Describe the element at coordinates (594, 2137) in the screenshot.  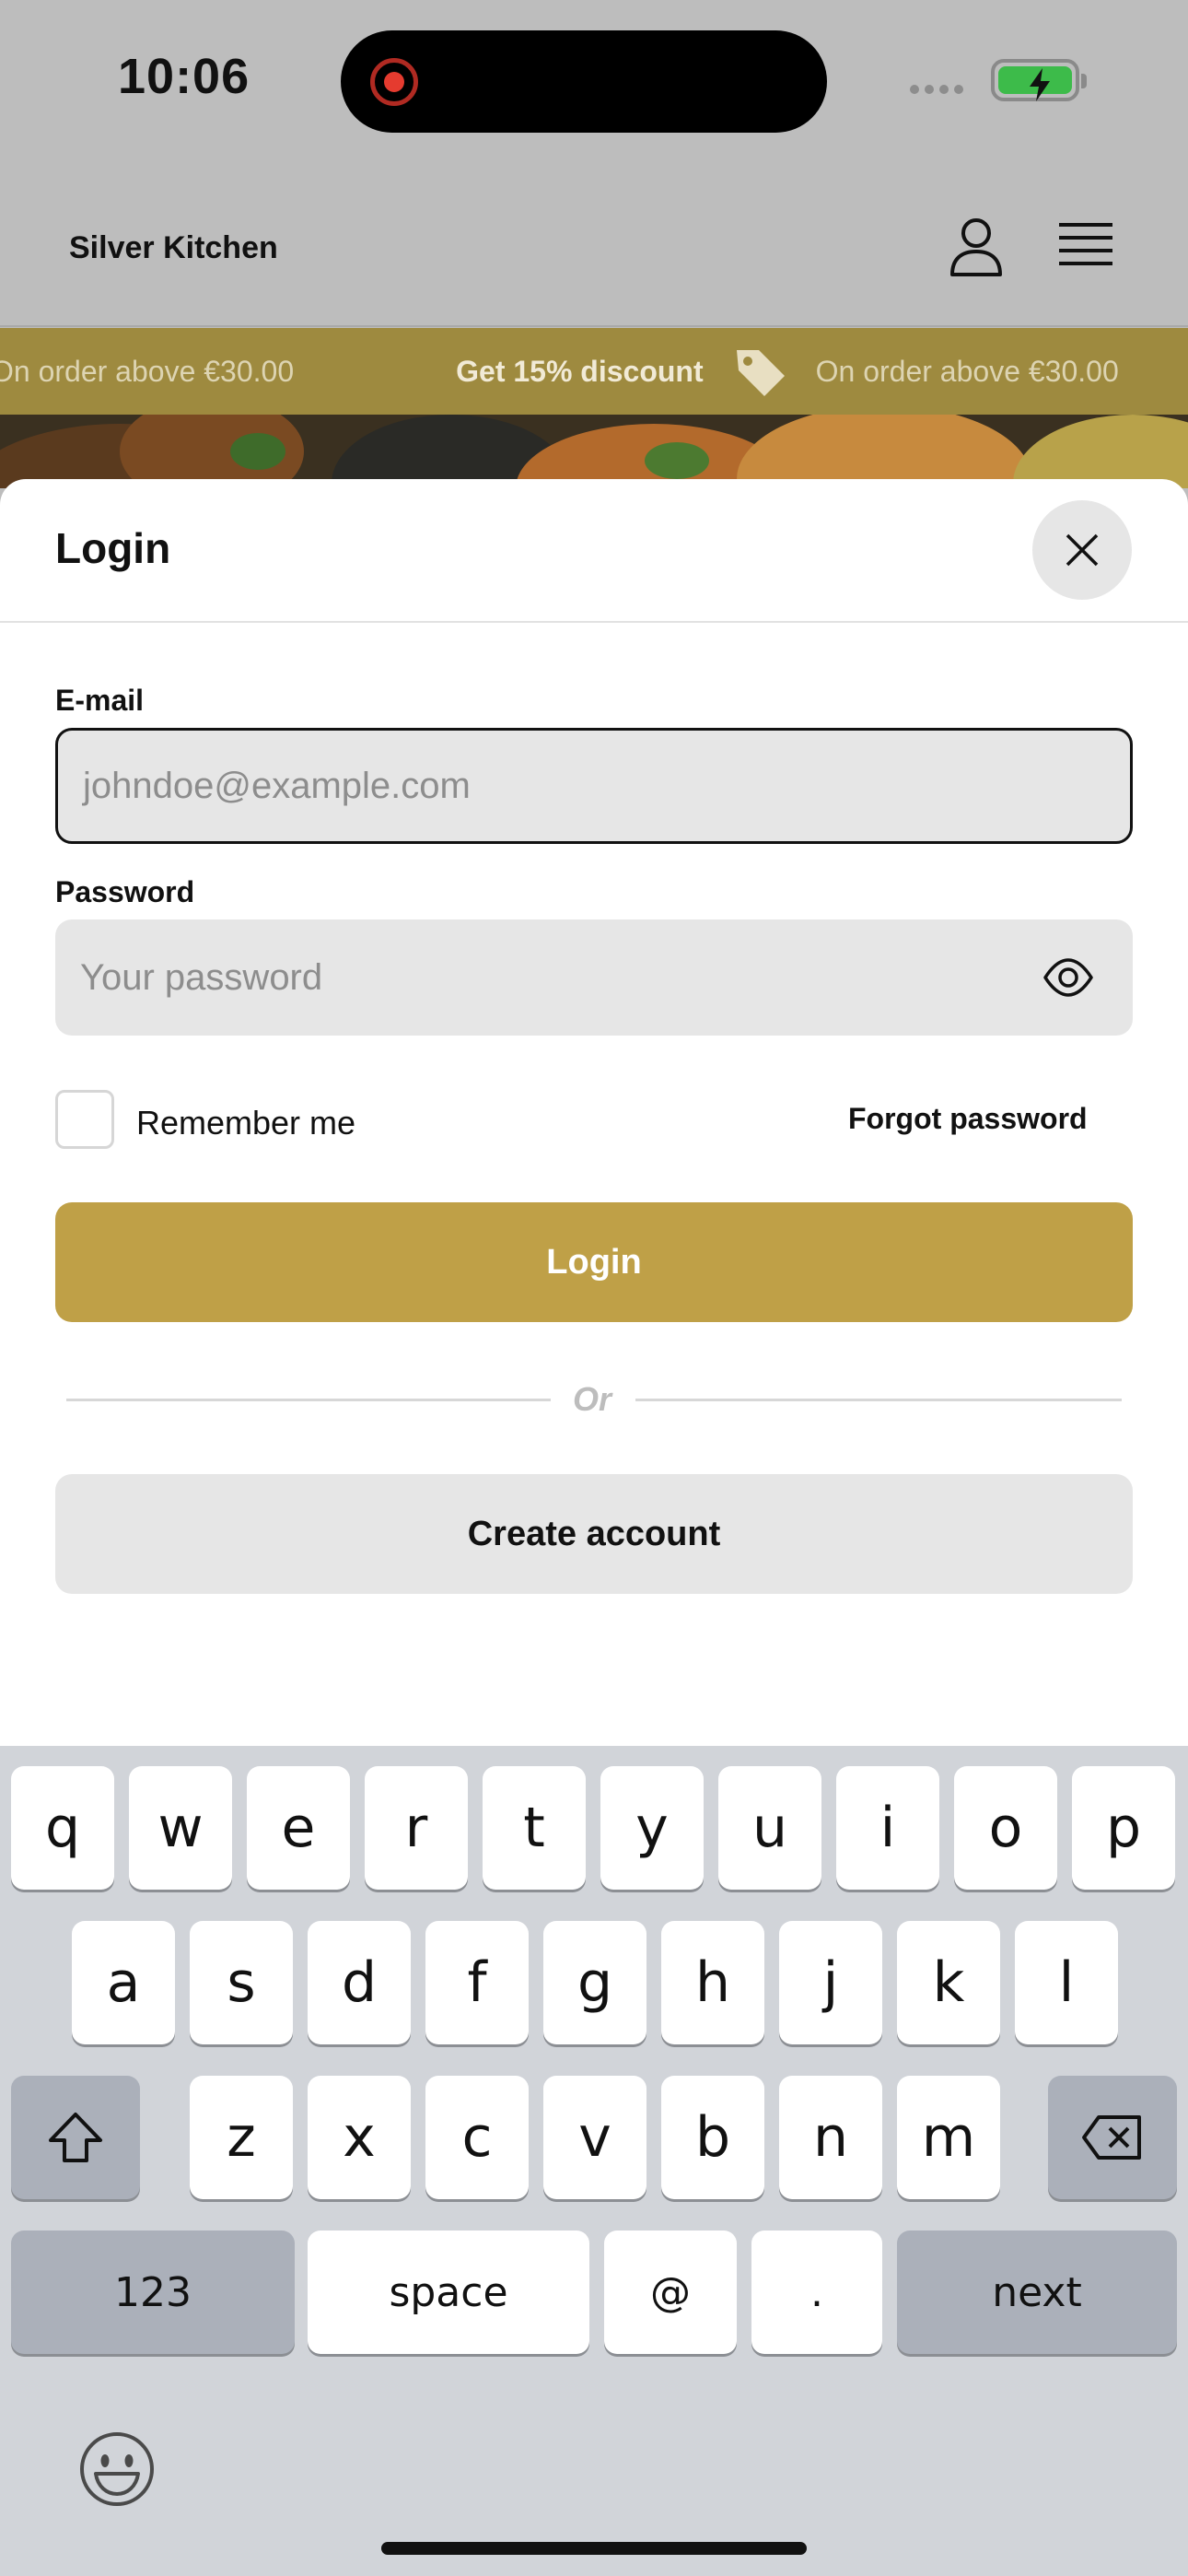
I see `key: v` at that location.